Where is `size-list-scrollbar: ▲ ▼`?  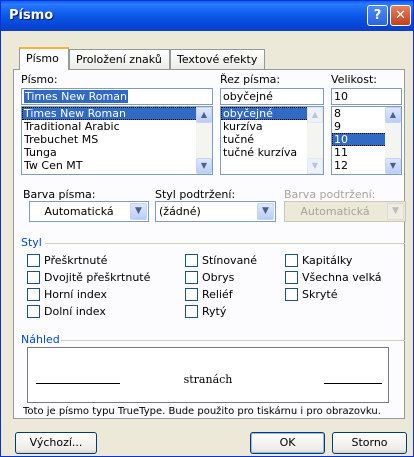
size-list-scrollbar: ▲ ▼ is located at coordinates (393, 140).